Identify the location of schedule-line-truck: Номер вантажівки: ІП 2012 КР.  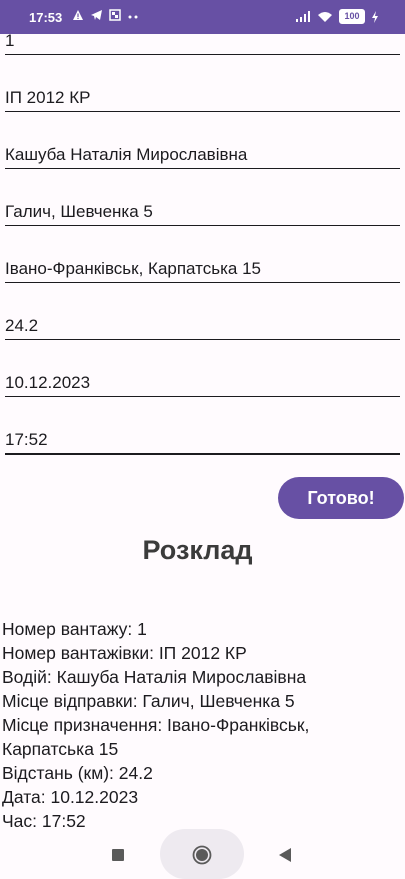
(124, 653).